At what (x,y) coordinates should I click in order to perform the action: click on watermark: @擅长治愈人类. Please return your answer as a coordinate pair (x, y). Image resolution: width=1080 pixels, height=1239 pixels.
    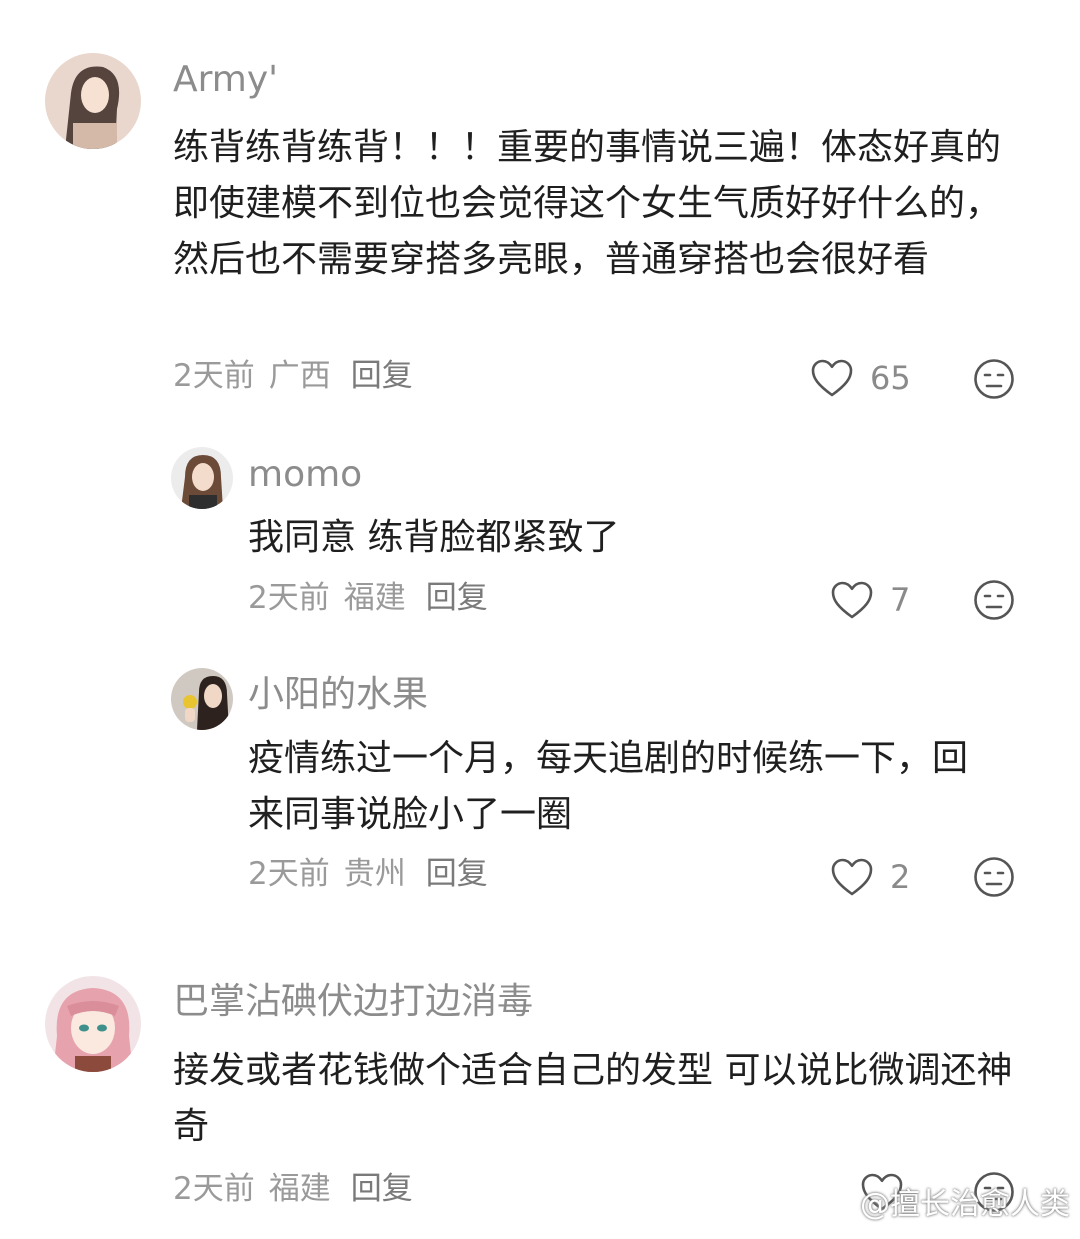
    Looking at the image, I should click on (940, 1201).